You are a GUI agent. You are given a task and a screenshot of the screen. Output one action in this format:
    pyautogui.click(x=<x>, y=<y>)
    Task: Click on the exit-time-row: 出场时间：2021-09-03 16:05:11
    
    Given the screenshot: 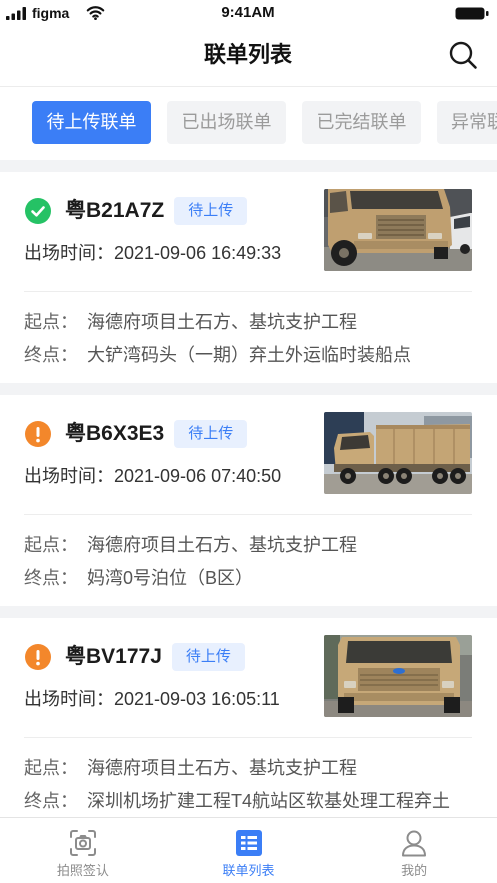 What is the action you would take?
    pyautogui.click(x=169, y=699)
    